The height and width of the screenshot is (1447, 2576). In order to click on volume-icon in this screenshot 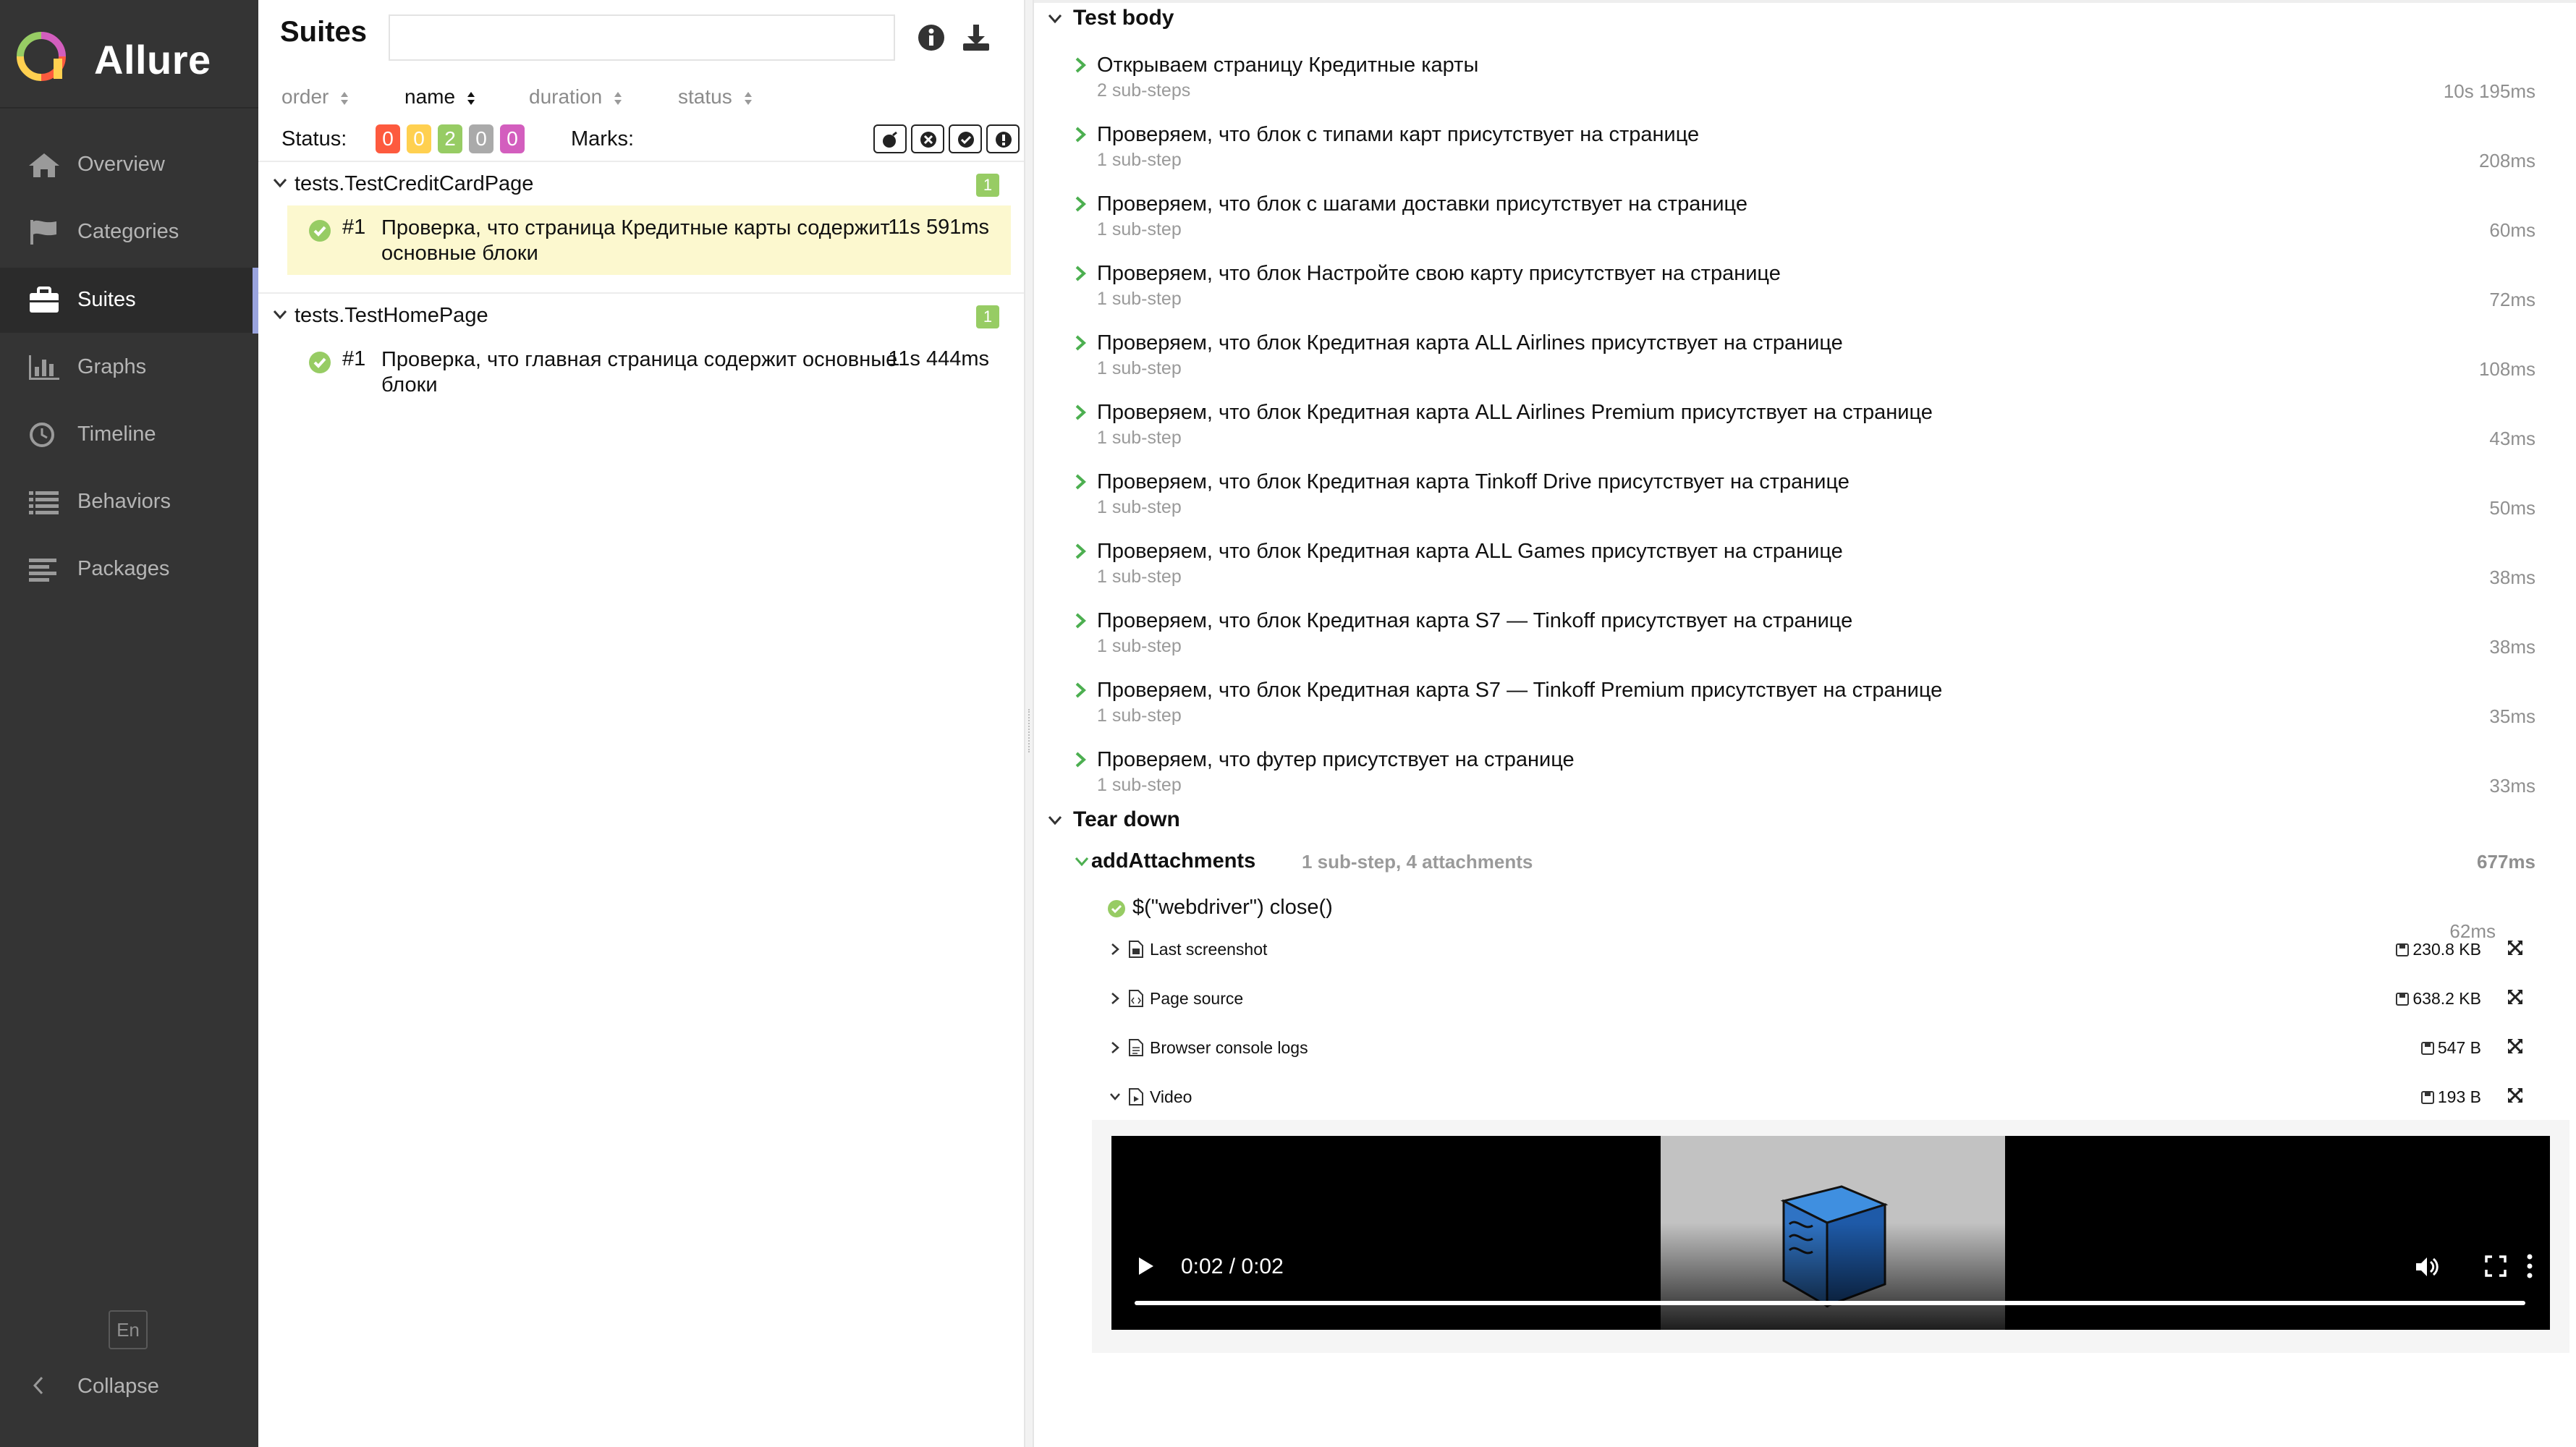, I will do `click(2427, 1267)`.